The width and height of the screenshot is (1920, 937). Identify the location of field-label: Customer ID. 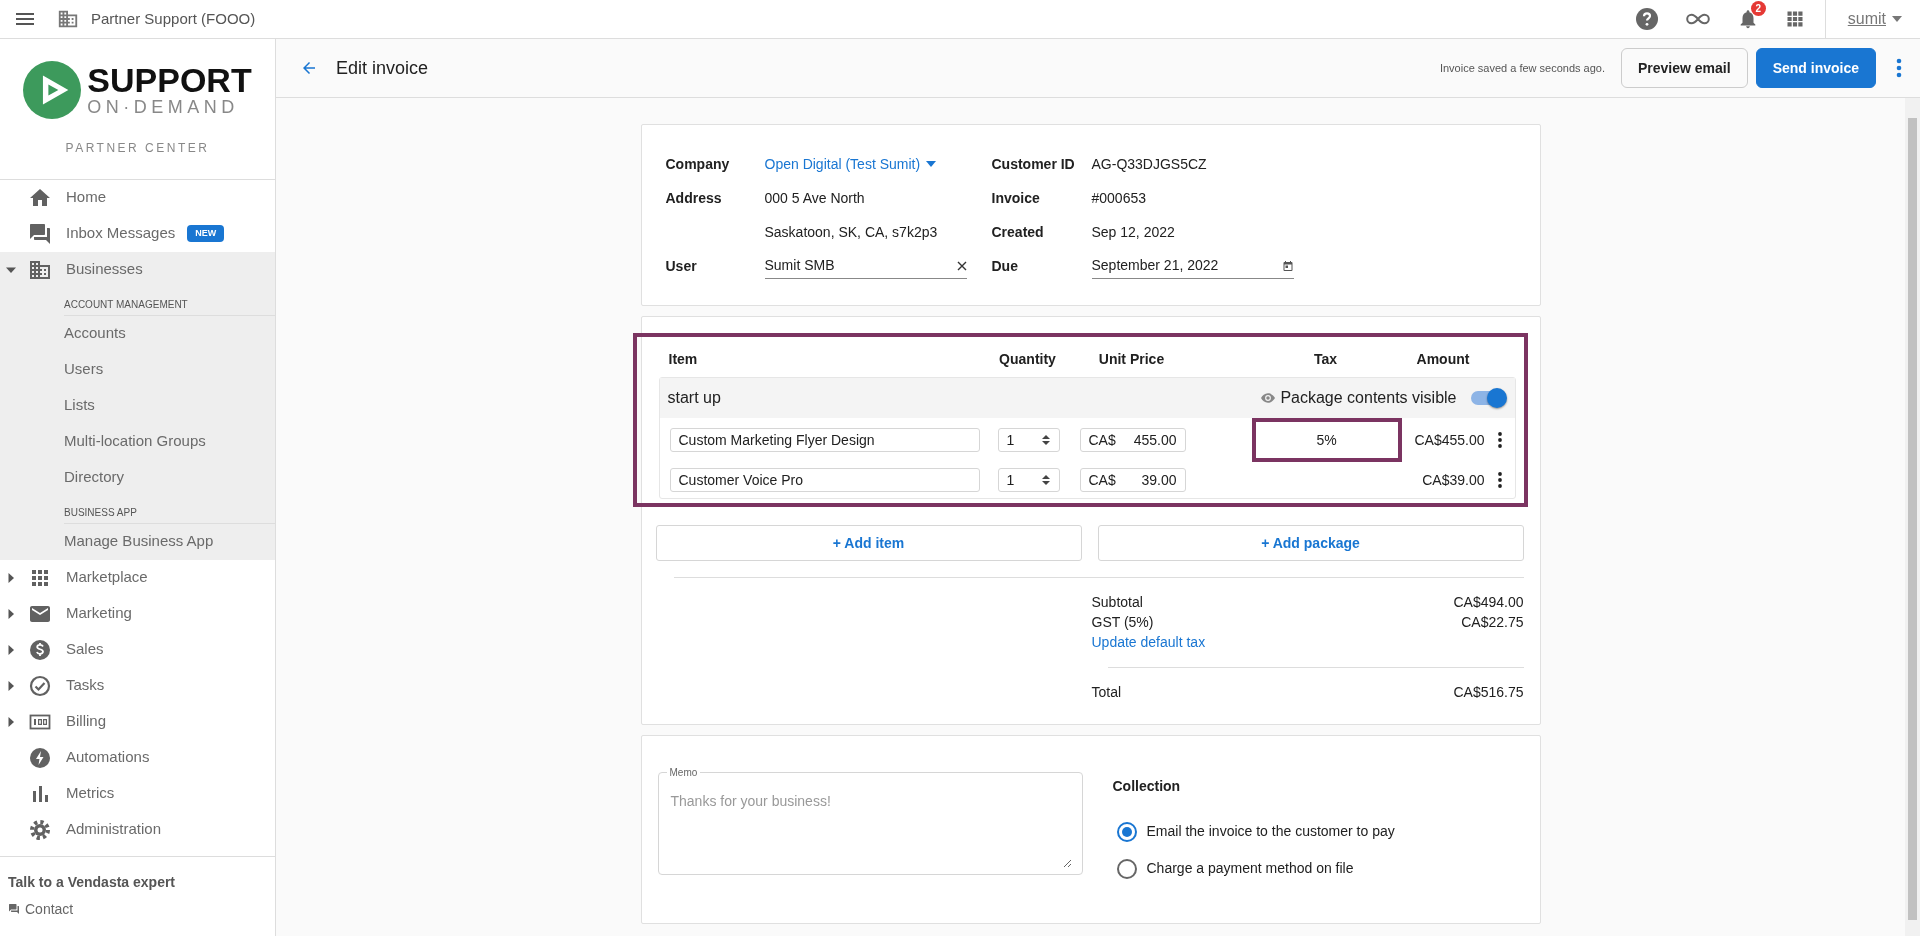
(1033, 164).